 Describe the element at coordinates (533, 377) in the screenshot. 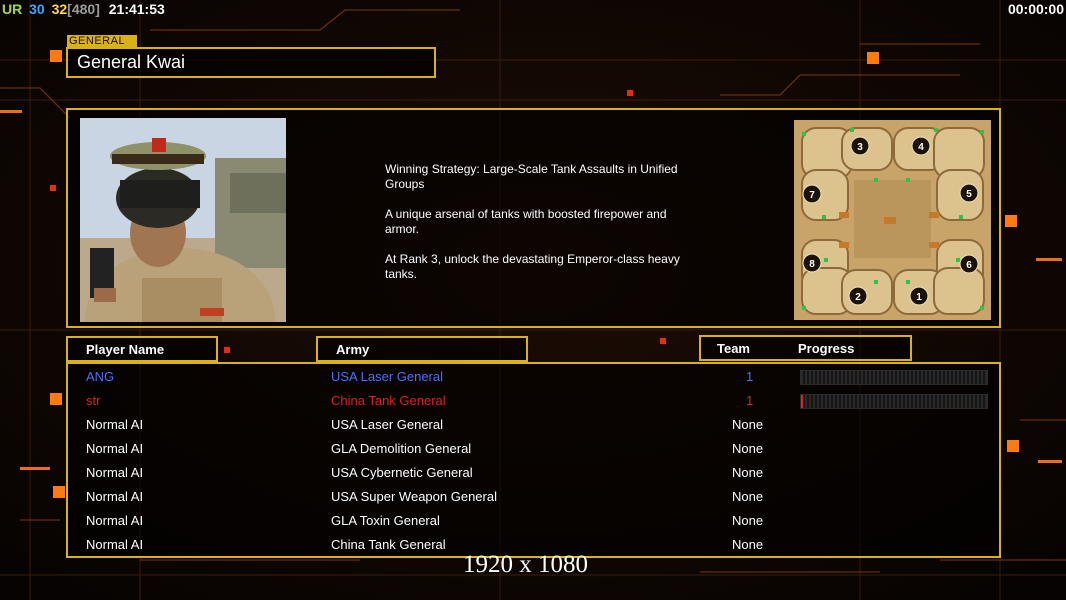

I see `player-row: ANG USA Laser General 1` at that location.